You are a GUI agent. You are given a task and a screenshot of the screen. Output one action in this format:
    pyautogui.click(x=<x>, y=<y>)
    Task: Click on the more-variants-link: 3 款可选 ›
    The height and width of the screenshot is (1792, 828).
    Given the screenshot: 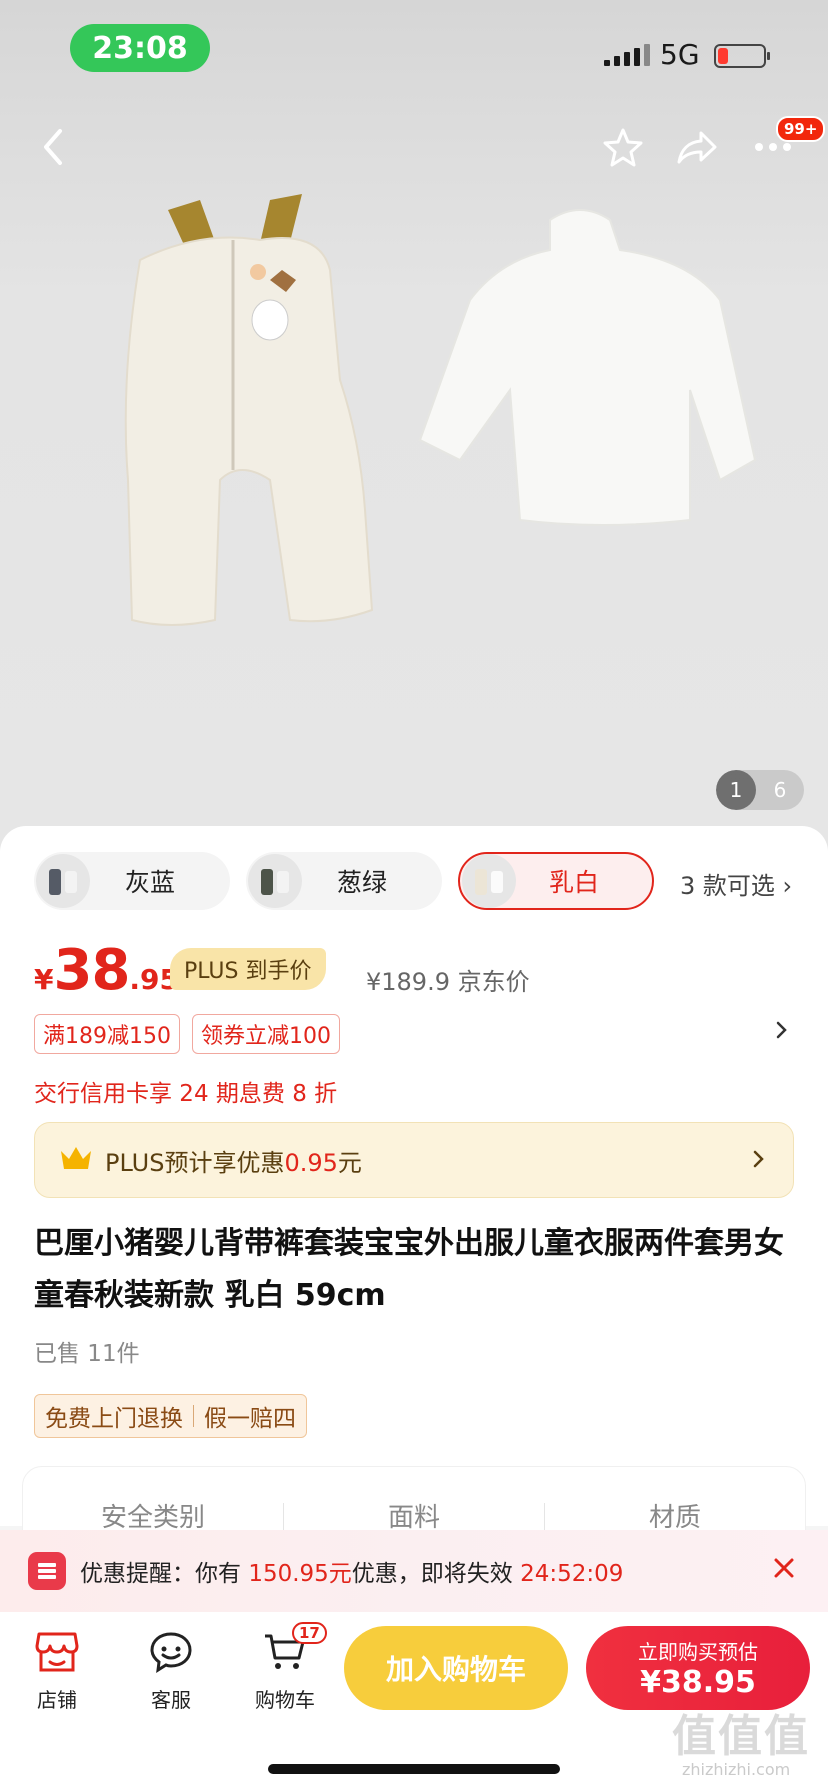 What is the action you would take?
    pyautogui.click(x=736, y=883)
    